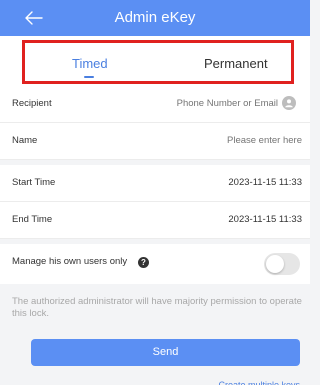 The image size is (320, 385). I want to click on manage-own-users-row: Manage his own users only ?, so click(155, 264).